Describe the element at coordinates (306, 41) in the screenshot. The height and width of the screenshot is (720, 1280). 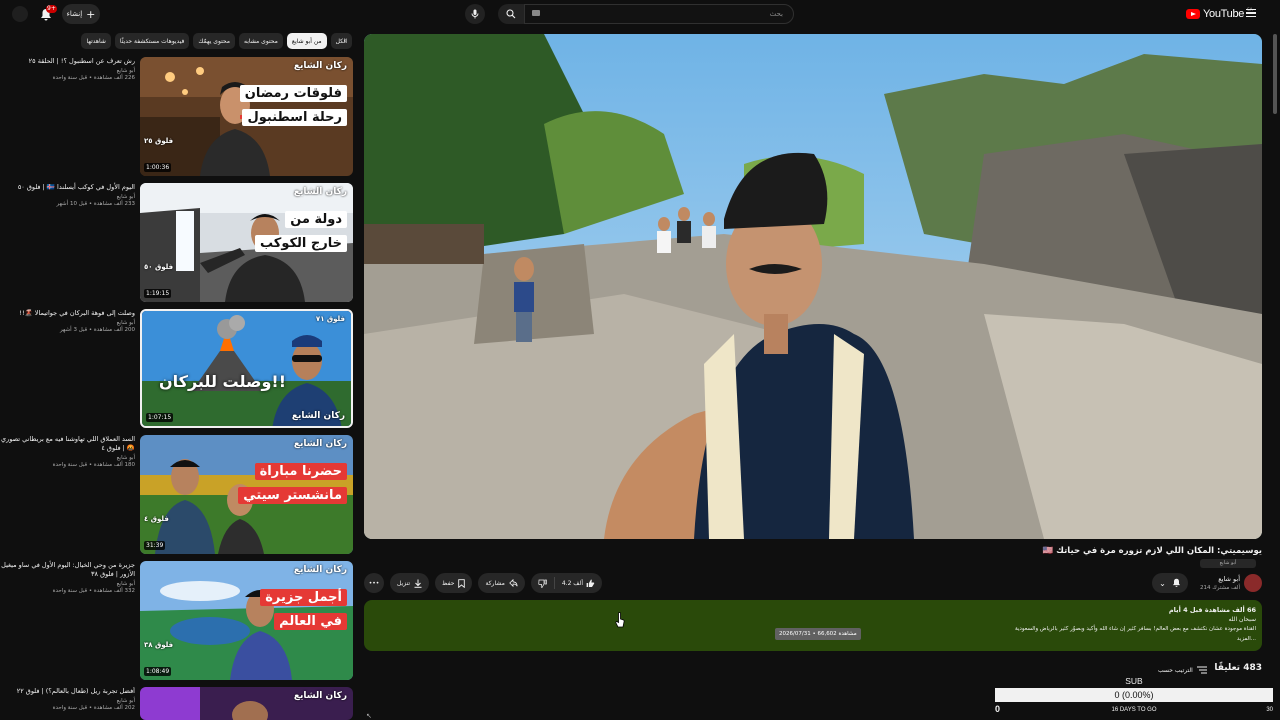
I see `chip-from-channel: من أبو شايع` at that location.